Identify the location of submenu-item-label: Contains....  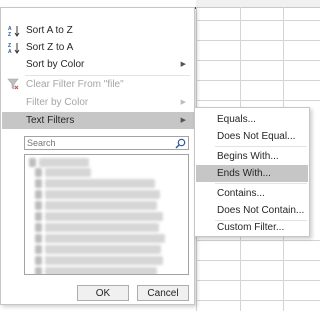
(241, 193).